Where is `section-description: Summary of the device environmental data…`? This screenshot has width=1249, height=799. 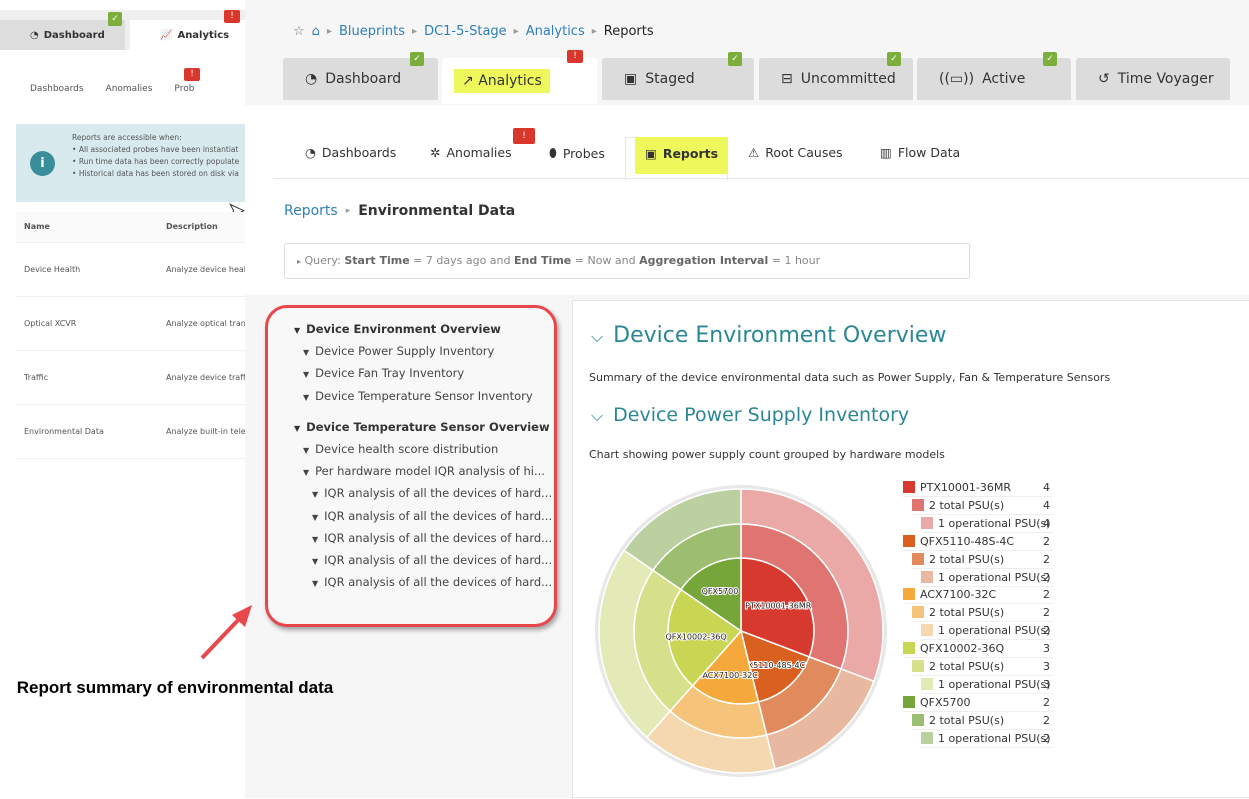
section-description: Summary of the device environmental data… is located at coordinates (850, 377).